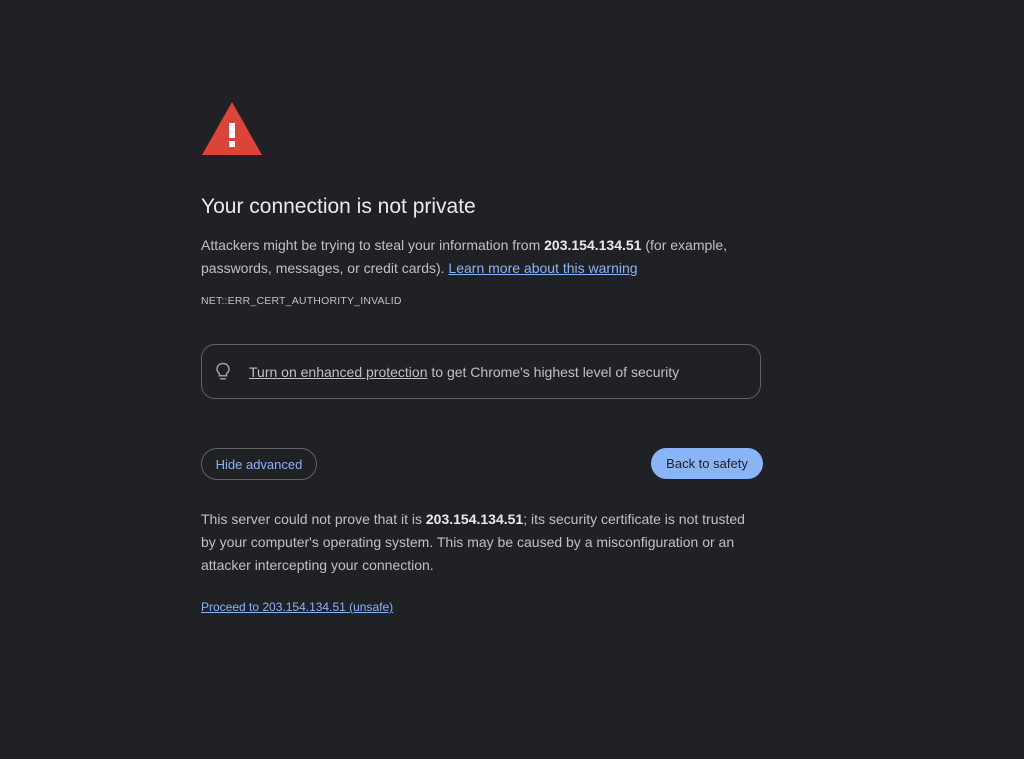 This screenshot has height=759, width=1024. Describe the element at coordinates (259, 464) in the screenshot. I see `hide-advanced-button: Hide advanced` at that location.